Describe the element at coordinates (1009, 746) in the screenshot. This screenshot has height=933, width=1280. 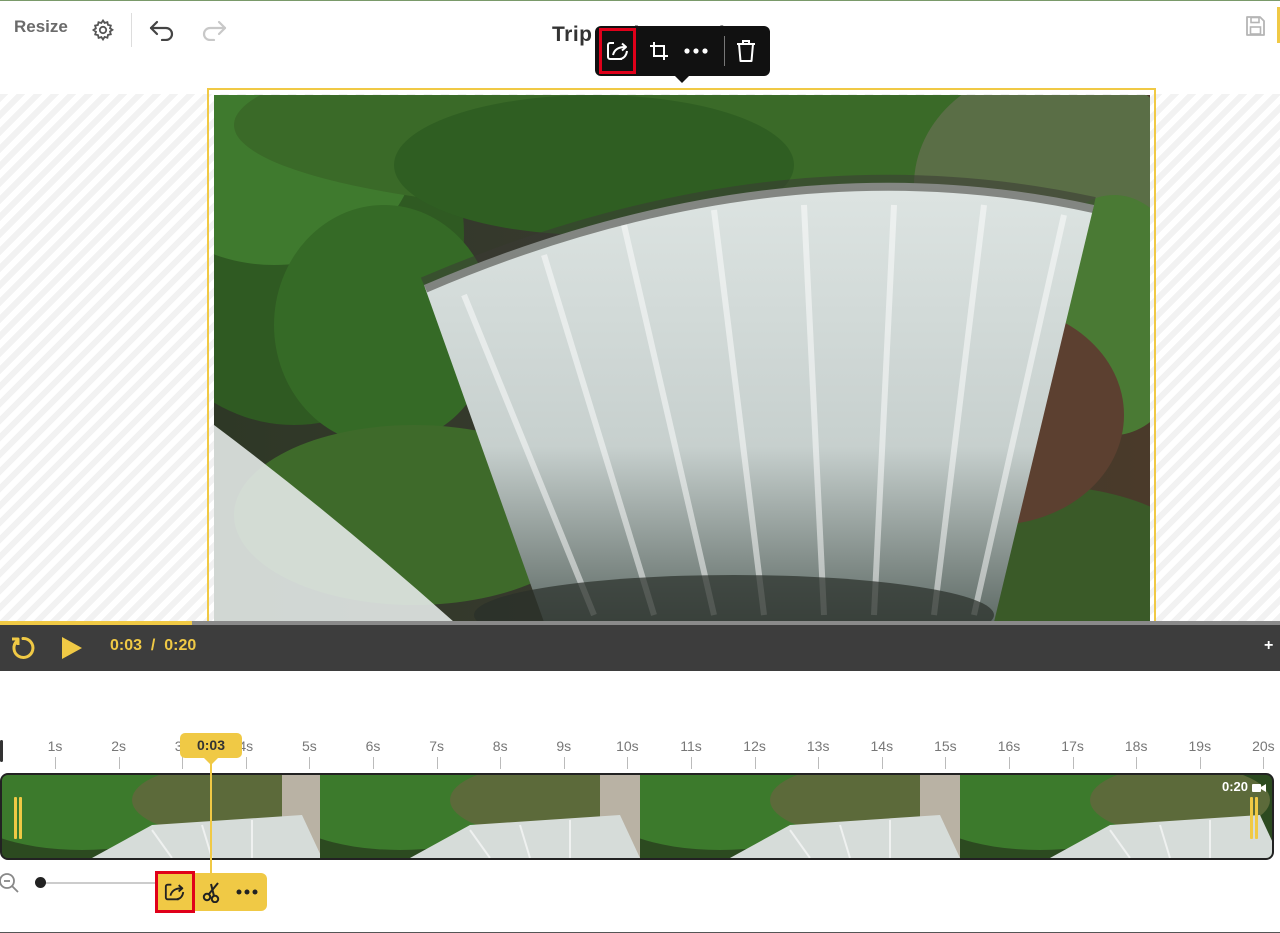
I see `timeline-tick-label: 16s` at that location.